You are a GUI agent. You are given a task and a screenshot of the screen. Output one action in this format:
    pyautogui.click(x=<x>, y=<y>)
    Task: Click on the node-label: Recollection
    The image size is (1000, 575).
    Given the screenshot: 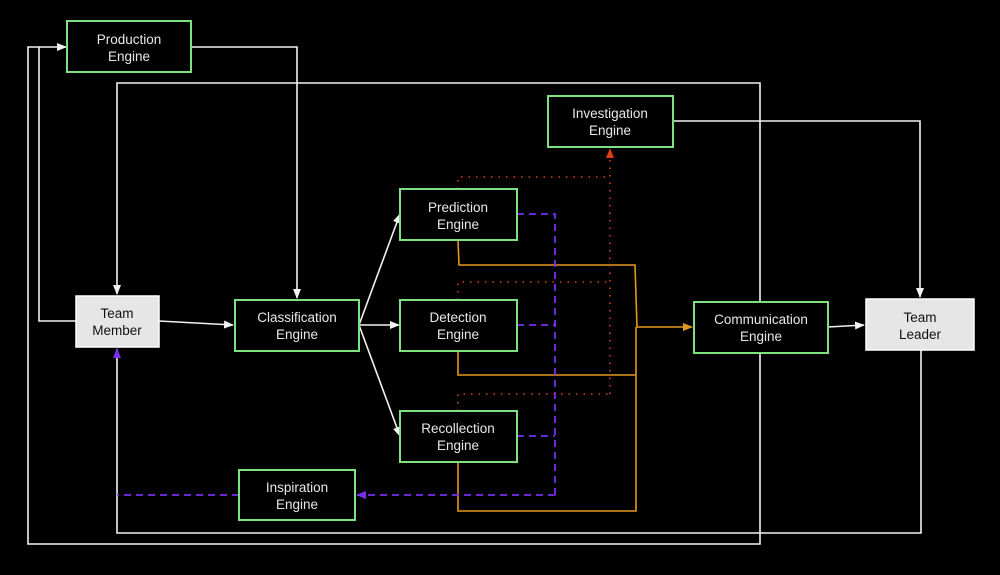 What is the action you would take?
    pyautogui.click(x=458, y=428)
    